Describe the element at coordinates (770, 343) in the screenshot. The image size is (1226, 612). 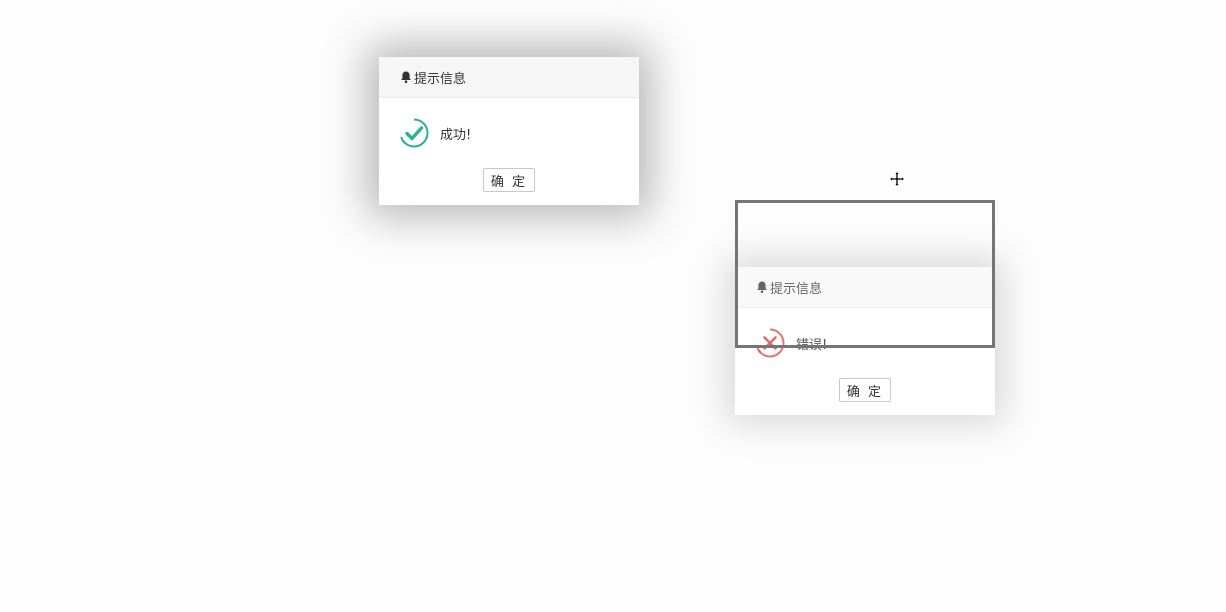
I see `x-circle-icon` at that location.